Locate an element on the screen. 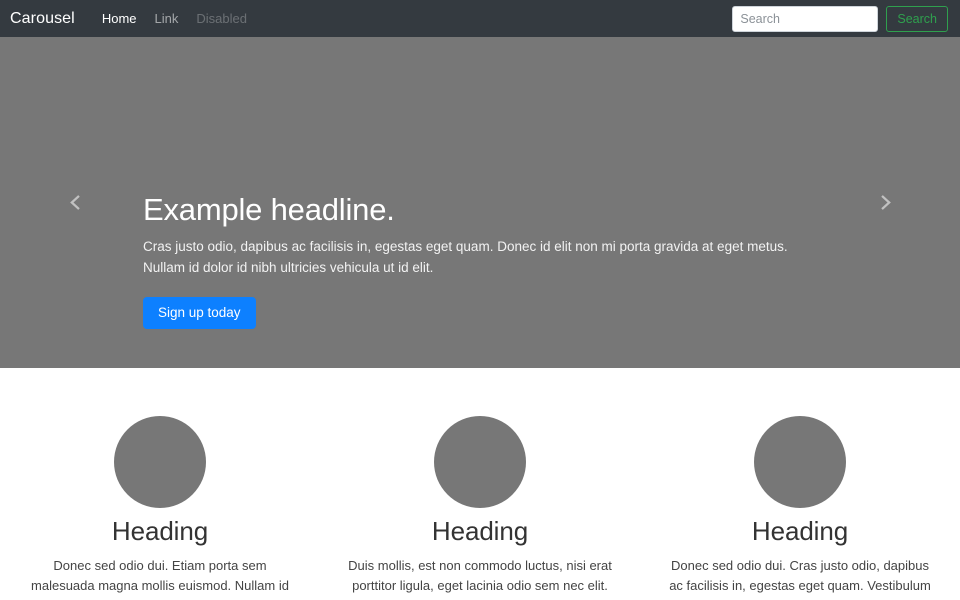 This screenshot has width=960, height=600. nav-item-home: Home is located at coordinates (119, 19).